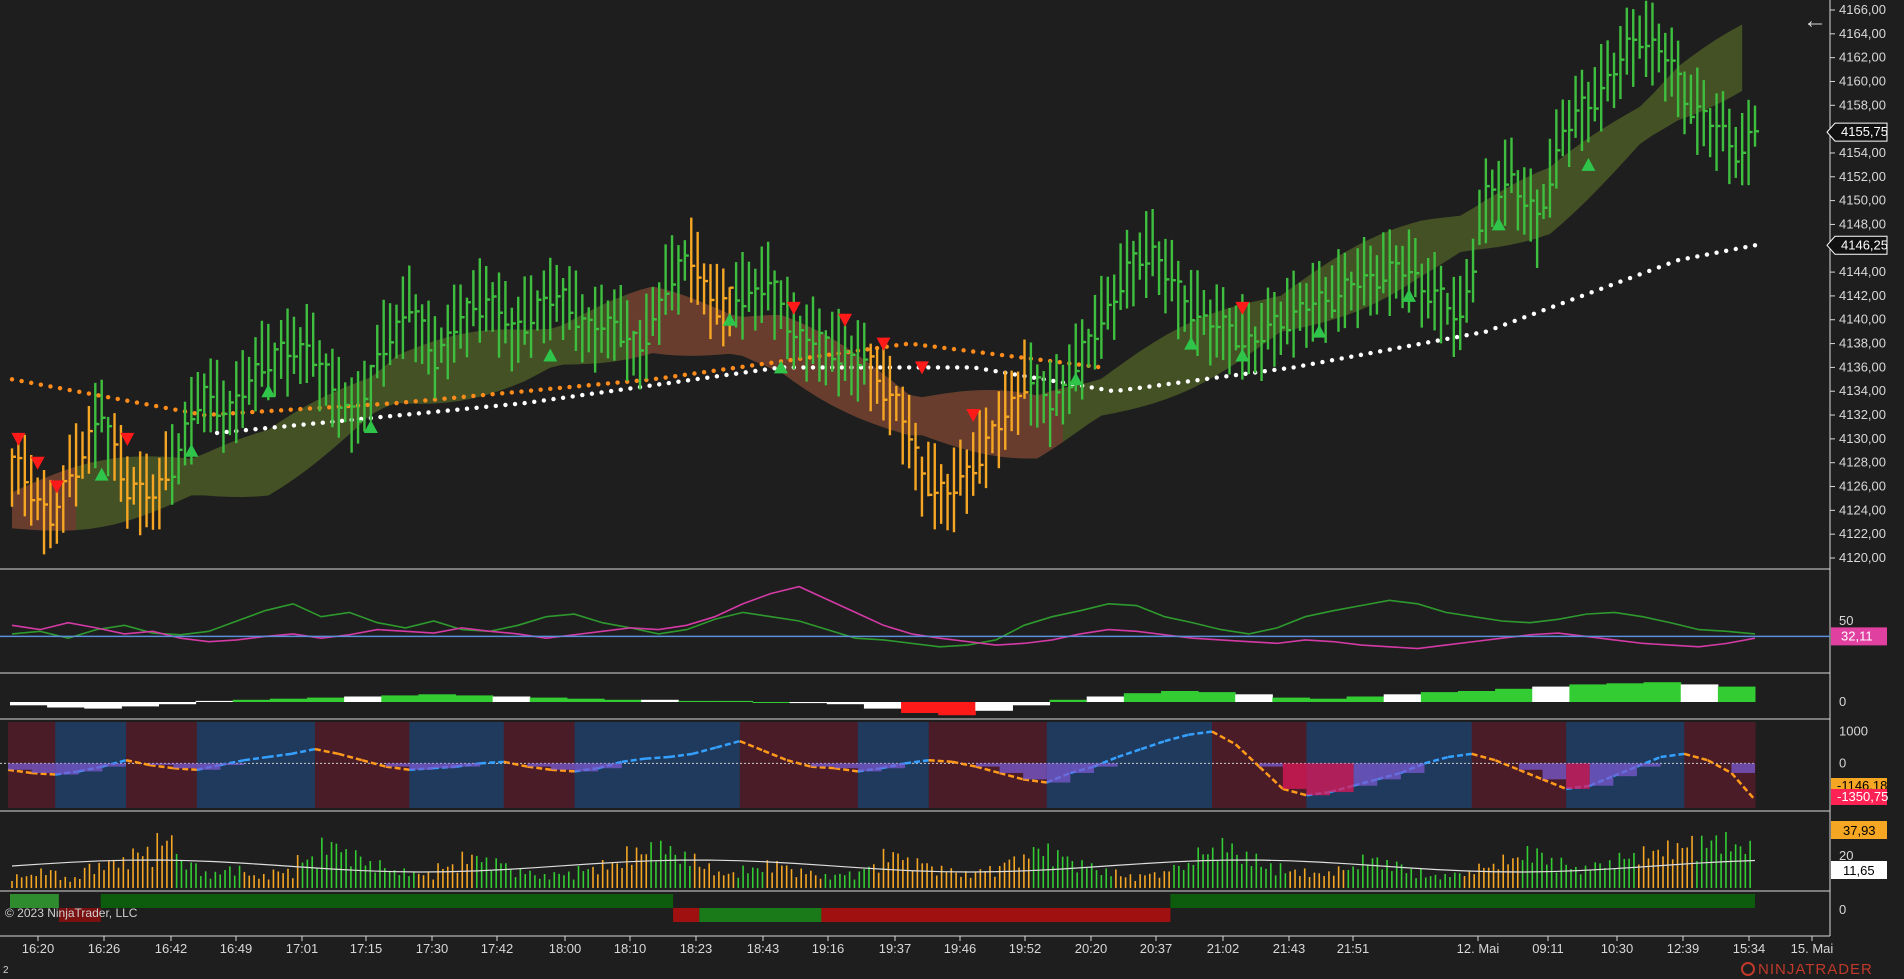 Image resolution: width=1904 pixels, height=979 pixels. What do you see at coordinates (1862, 57) in the screenshot?
I see `price-tick-label: 4162,00` at bounding box center [1862, 57].